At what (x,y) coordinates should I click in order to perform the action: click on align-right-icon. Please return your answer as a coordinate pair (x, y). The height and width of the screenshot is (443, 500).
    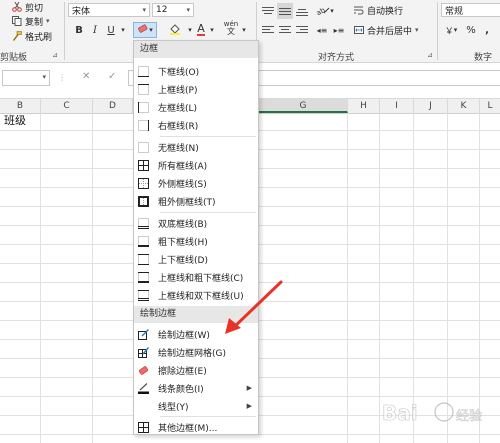
    Looking at the image, I should click on (302, 30).